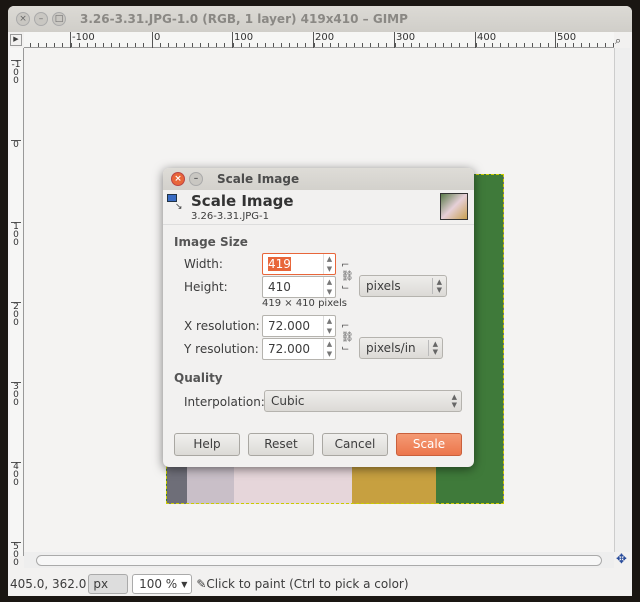 This screenshot has height=602, width=640. I want to click on unit-select: px, so click(108, 584).